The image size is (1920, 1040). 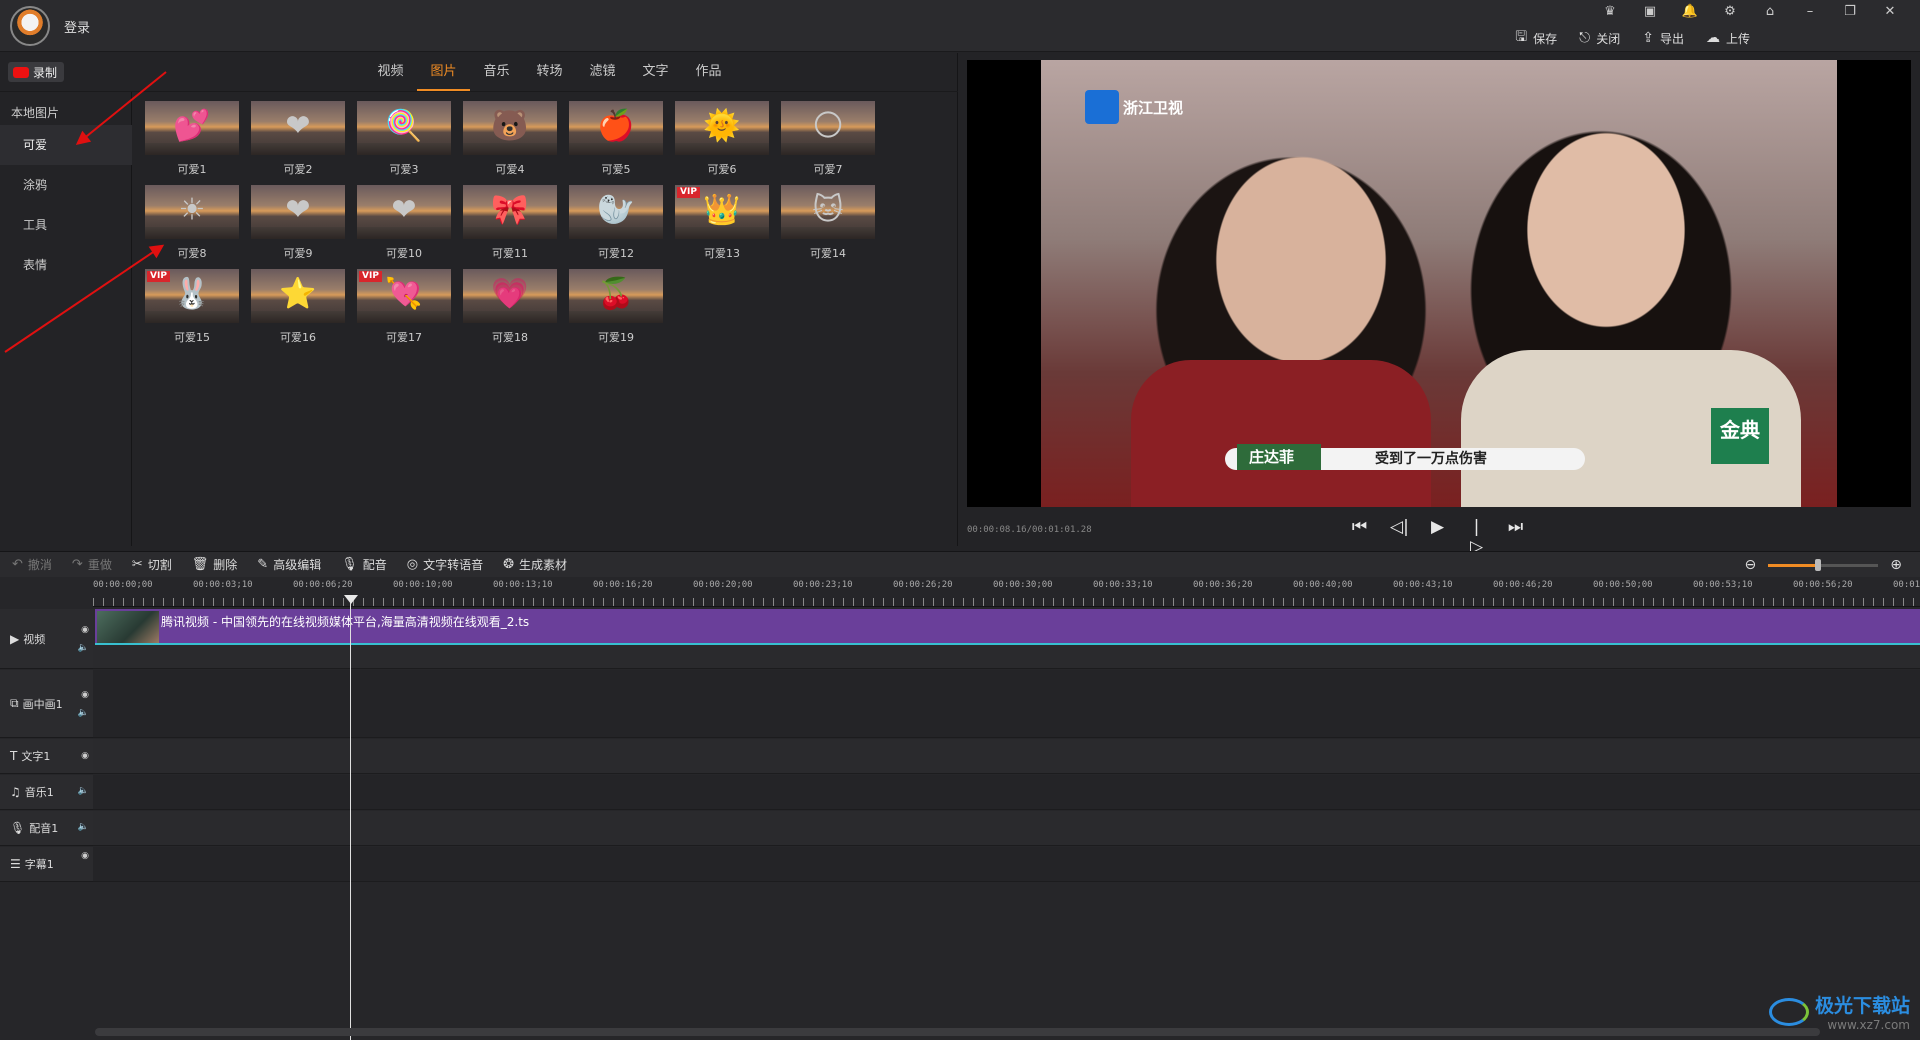 What do you see at coordinates (1896, 565) in the screenshot?
I see `zoom-in-icon: ⊕` at bounding box center [1896, 565].